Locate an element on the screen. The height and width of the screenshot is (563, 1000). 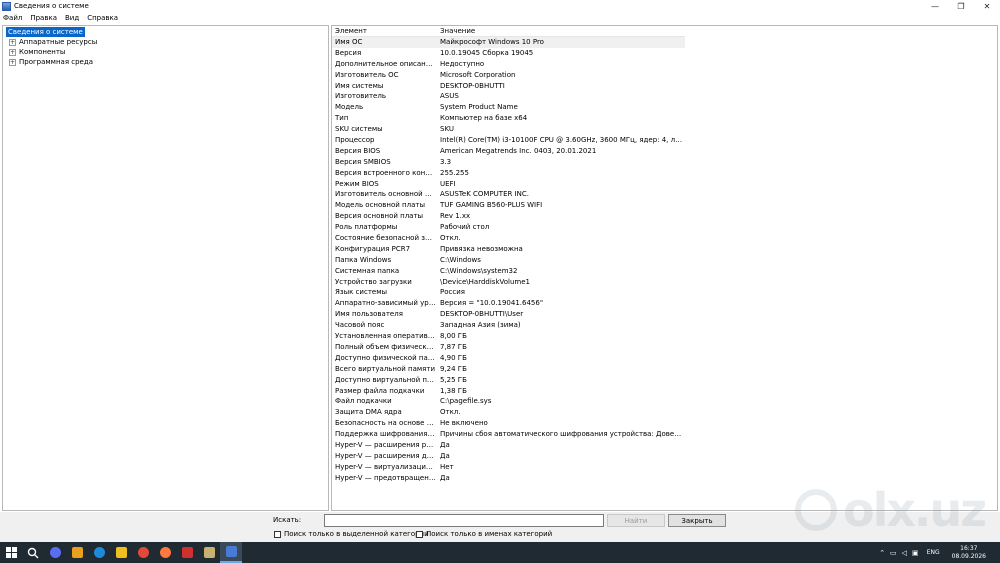
table-row: Версия встроенного контролл... 255.255 is located at coordinates (508, 173).